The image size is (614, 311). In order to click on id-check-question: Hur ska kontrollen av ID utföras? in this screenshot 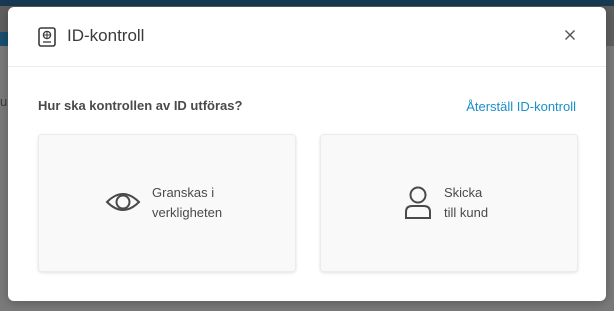, I will do `click(140, 105)`.